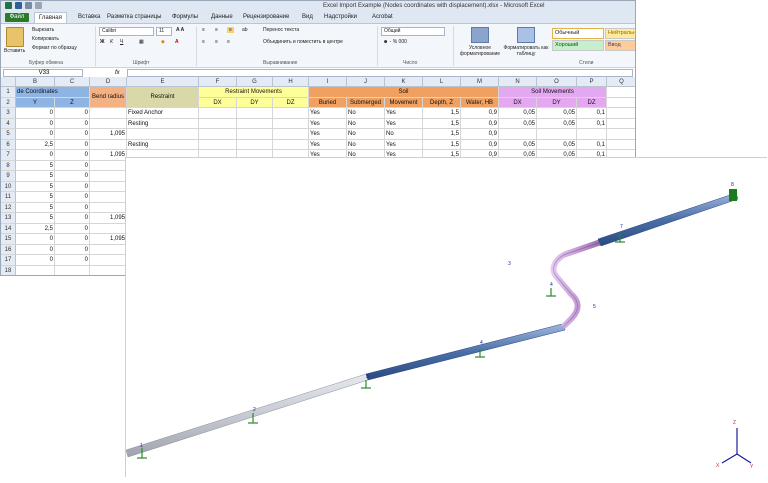 This screenshot has height=483, width=768. Describe the element at coordinates (43, 30) in the screenshot. I see `cut-button: Вырезать` at that location.